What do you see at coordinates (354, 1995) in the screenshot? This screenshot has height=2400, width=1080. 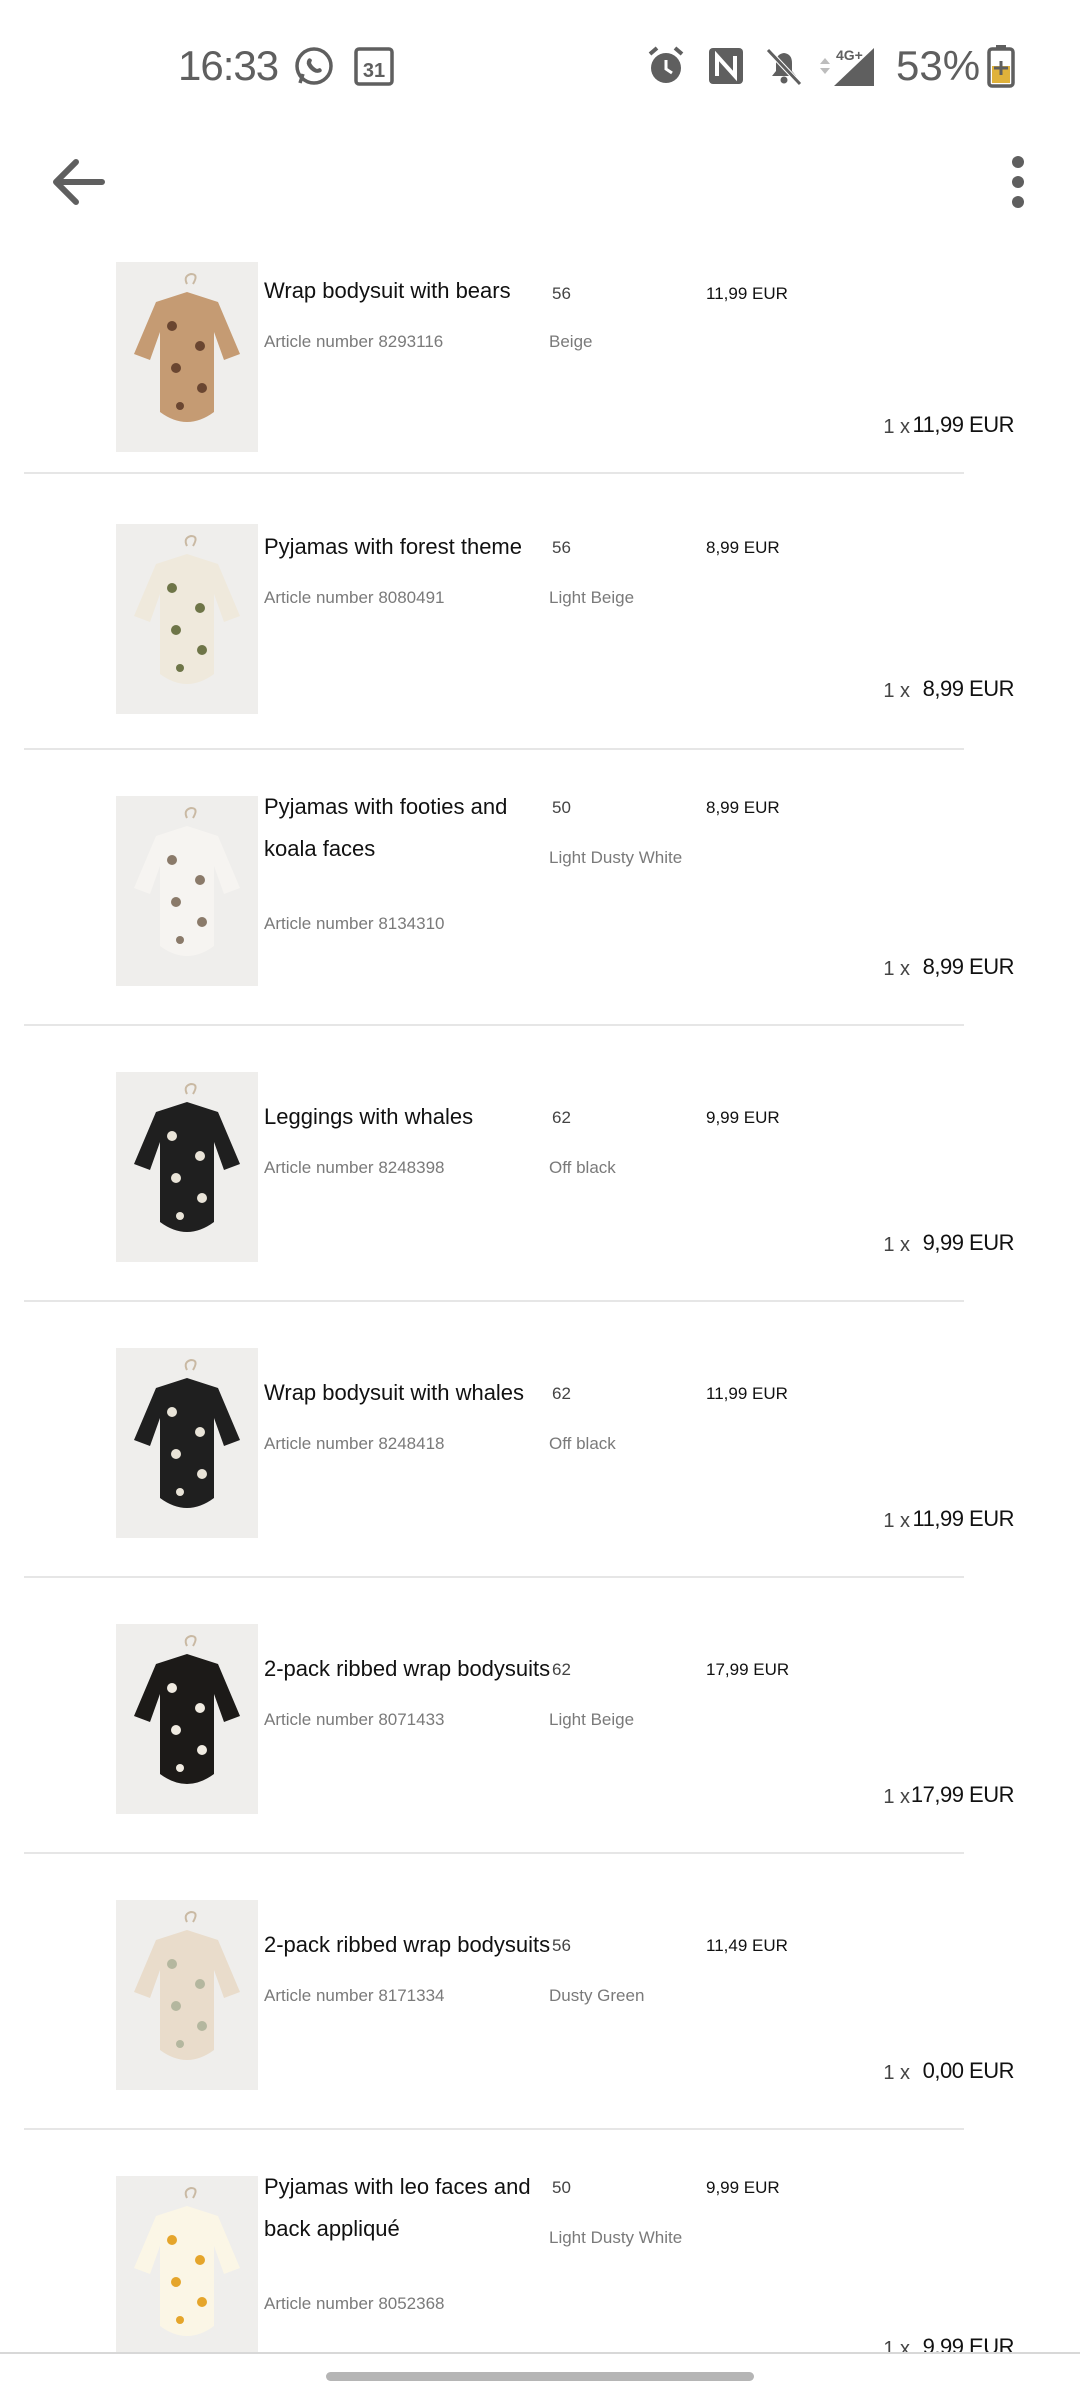 I see `item-article-number: Article number 8171334` at bounding box center [354, 1995].